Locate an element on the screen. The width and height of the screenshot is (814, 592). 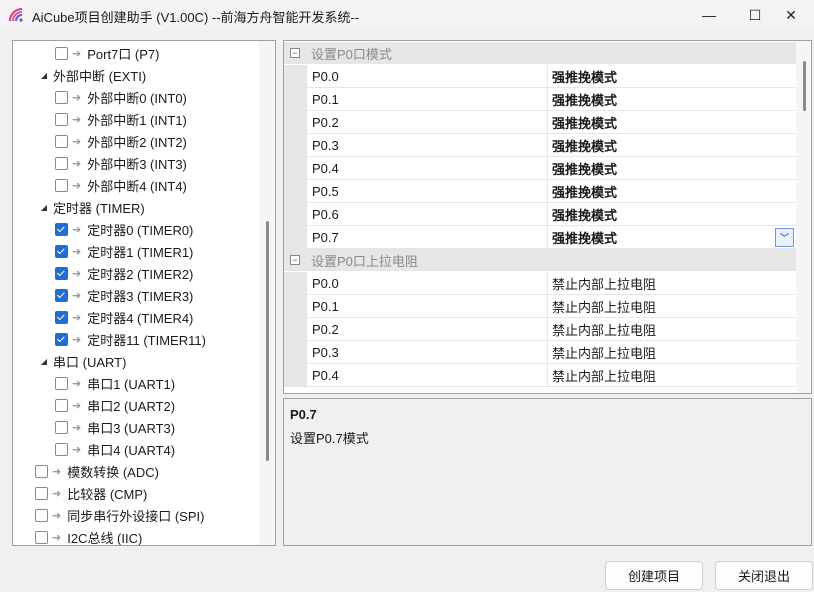
tree-item: ➜ 定时器0 (TIMER0) is located at coordinates (124, 229).